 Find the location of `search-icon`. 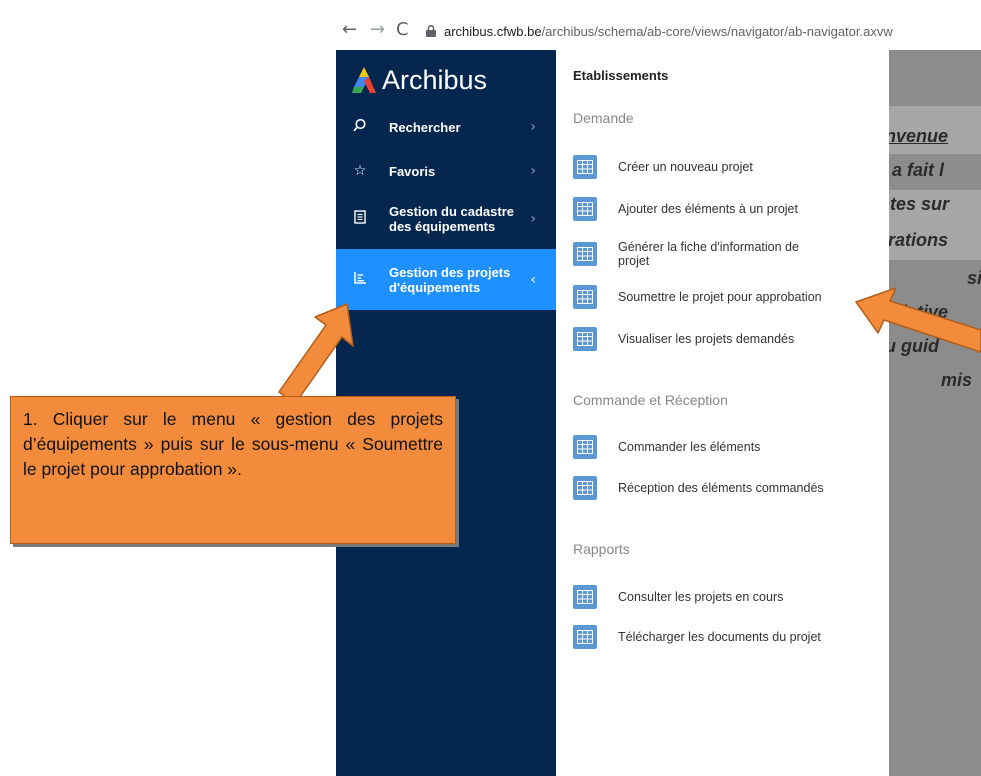

search-icon is located at coordinates (360, 127).